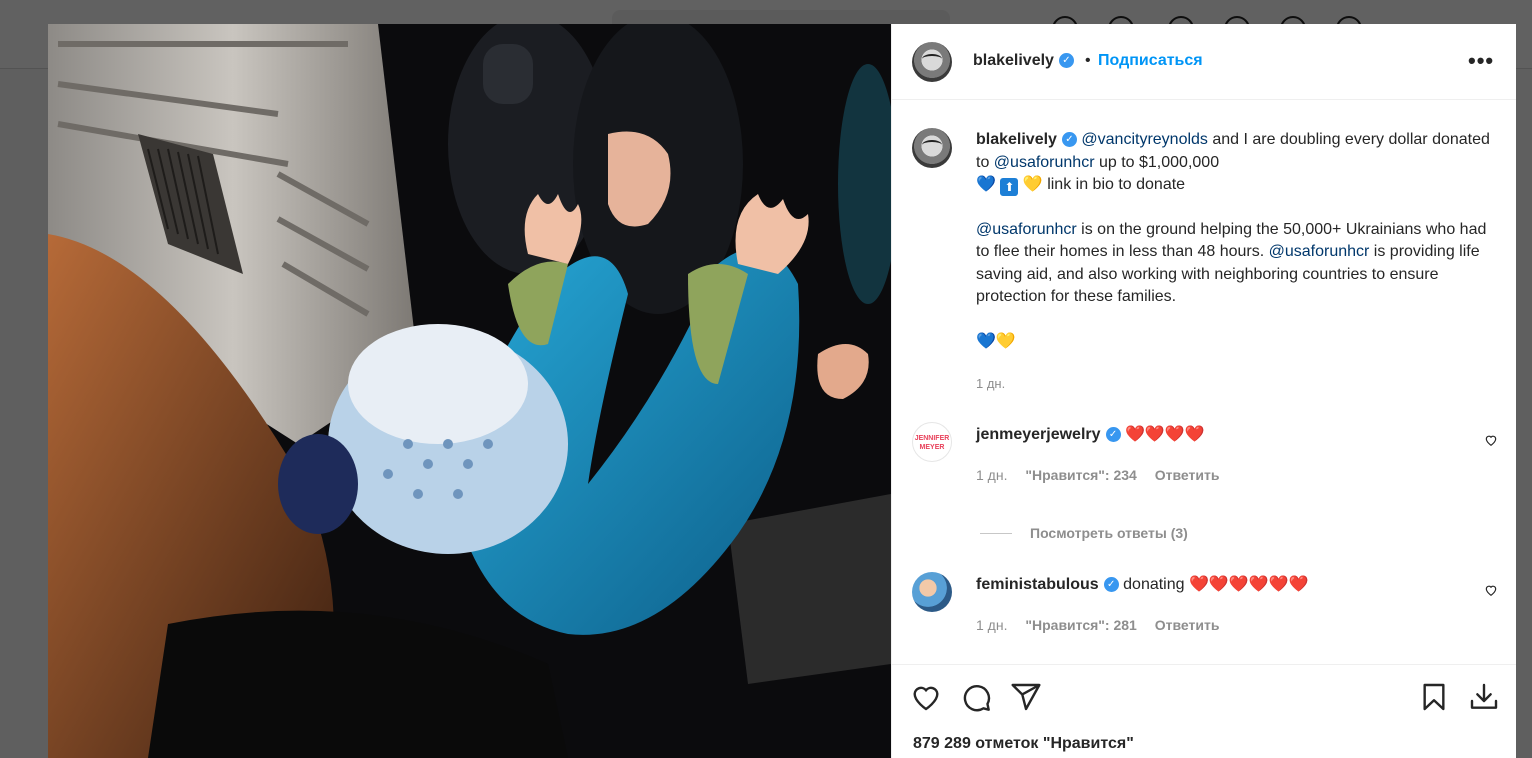  Describe the element at coordinates (1009, 187) in the screenshot. I see `up-arrow-emoji-icon: ⬆` at that location.